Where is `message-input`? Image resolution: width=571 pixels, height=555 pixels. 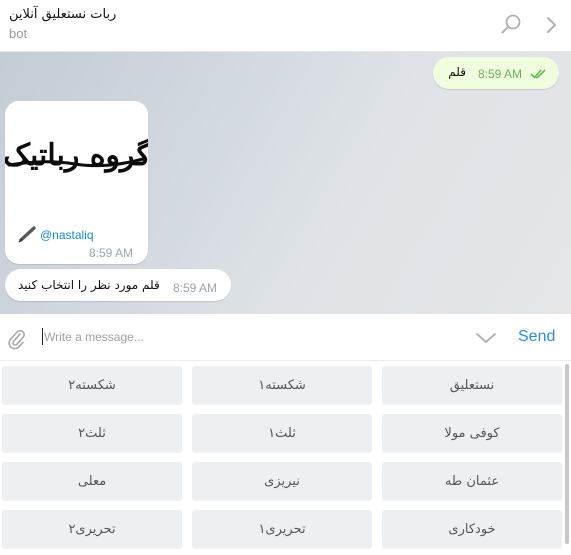 message-input is located at coordinates (249, 337).